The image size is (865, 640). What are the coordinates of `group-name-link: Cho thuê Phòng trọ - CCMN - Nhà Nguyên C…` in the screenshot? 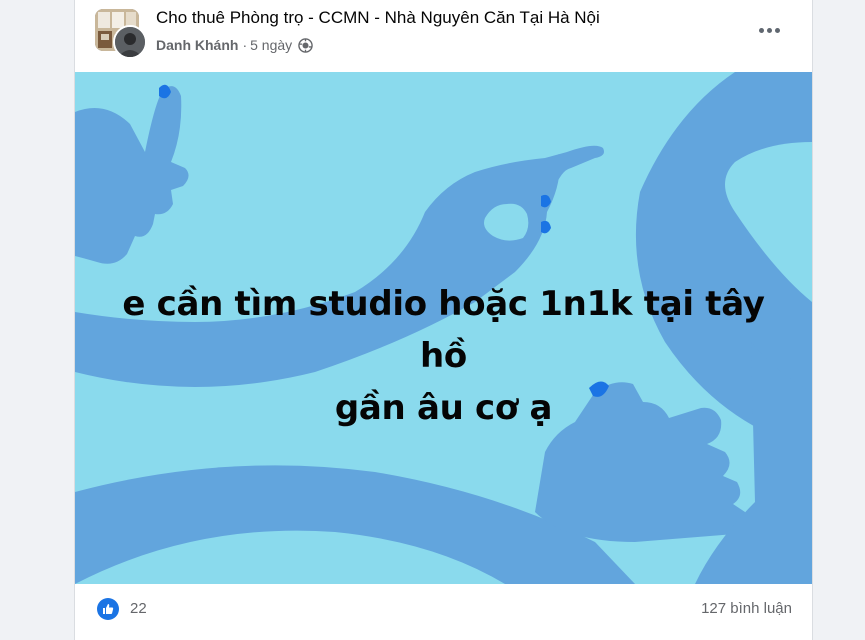 It's located at (378, 18).